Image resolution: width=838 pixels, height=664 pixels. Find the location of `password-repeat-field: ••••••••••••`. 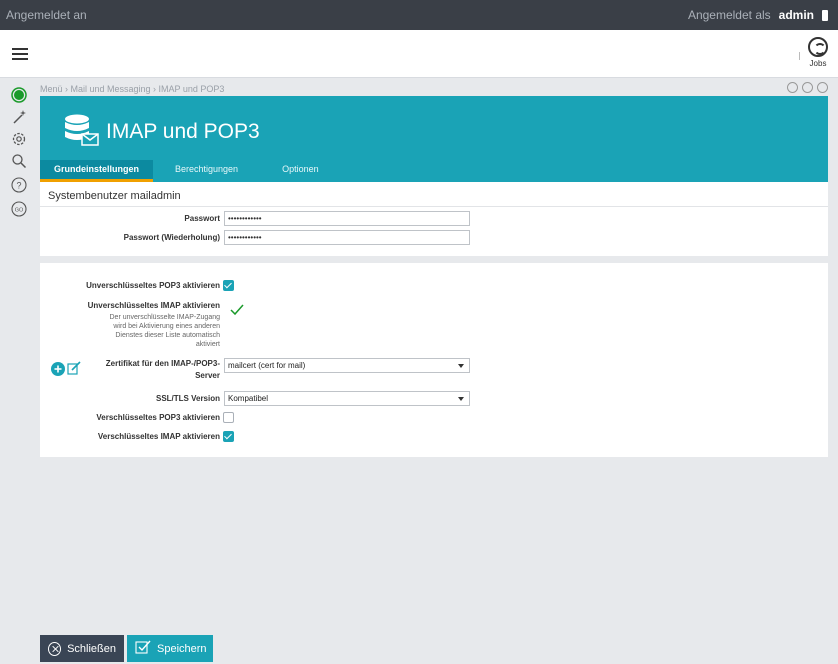

password-repeat-field: •••••••••••• is located at coordinates (347, 237).